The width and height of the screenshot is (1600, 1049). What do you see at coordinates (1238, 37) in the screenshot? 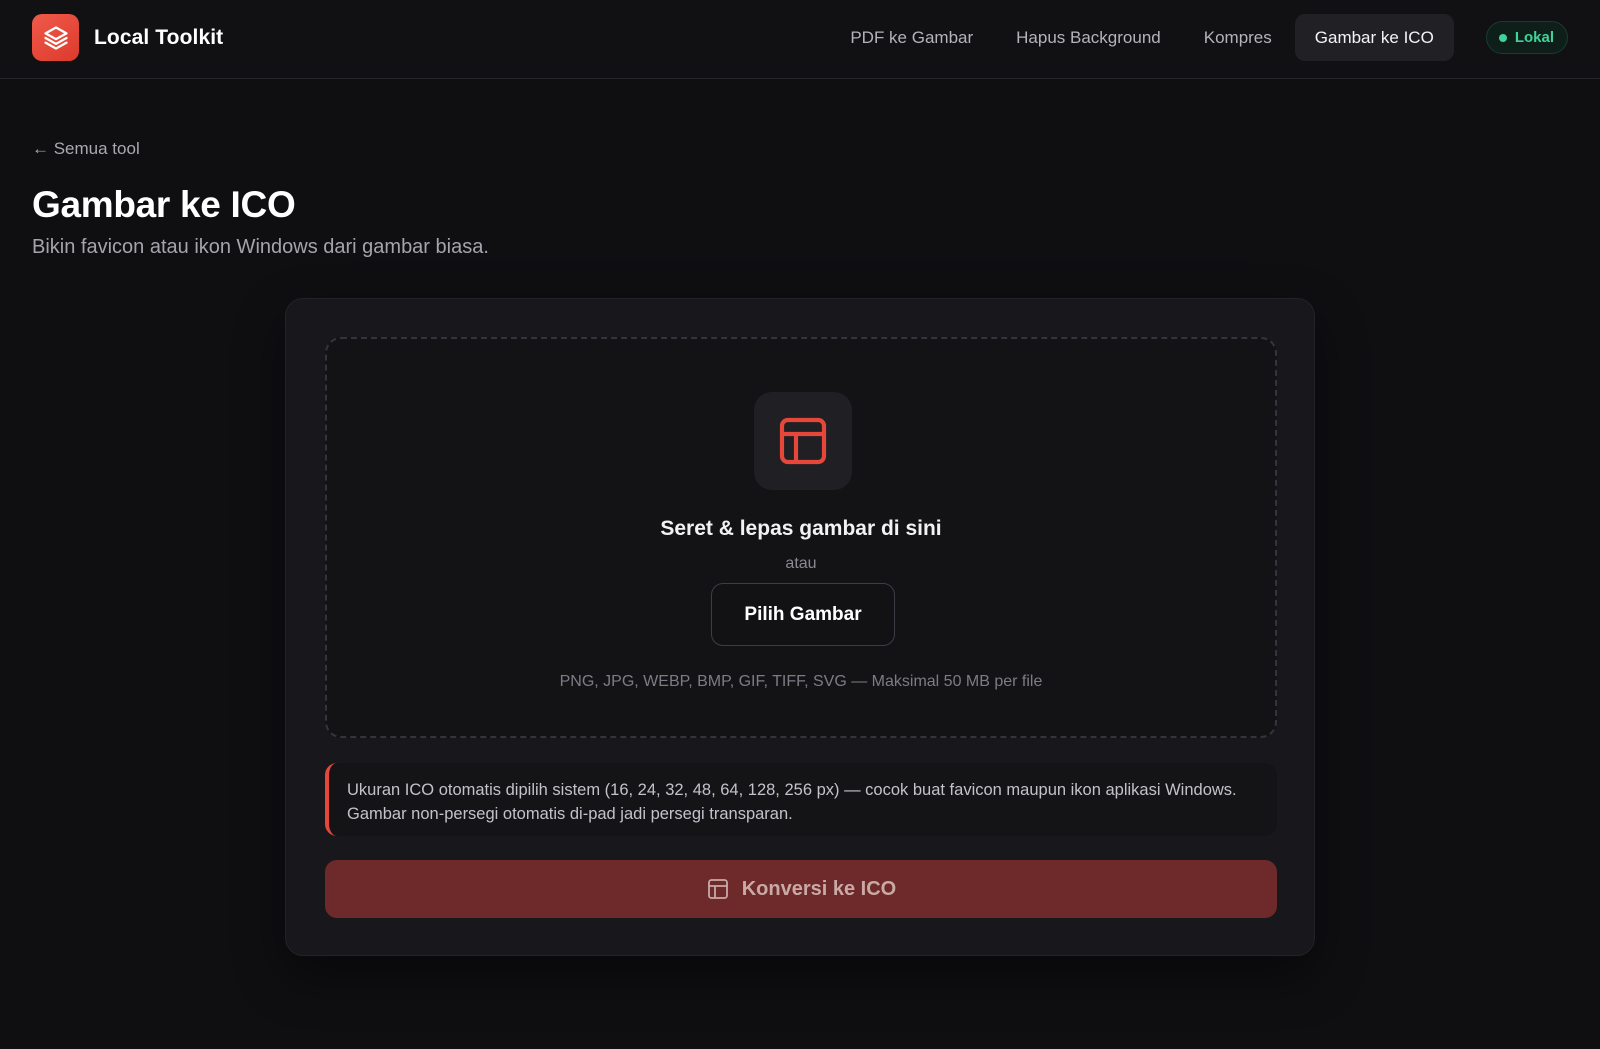
I see `nav-compress: Kompres` at bounding box center [1238, 37].